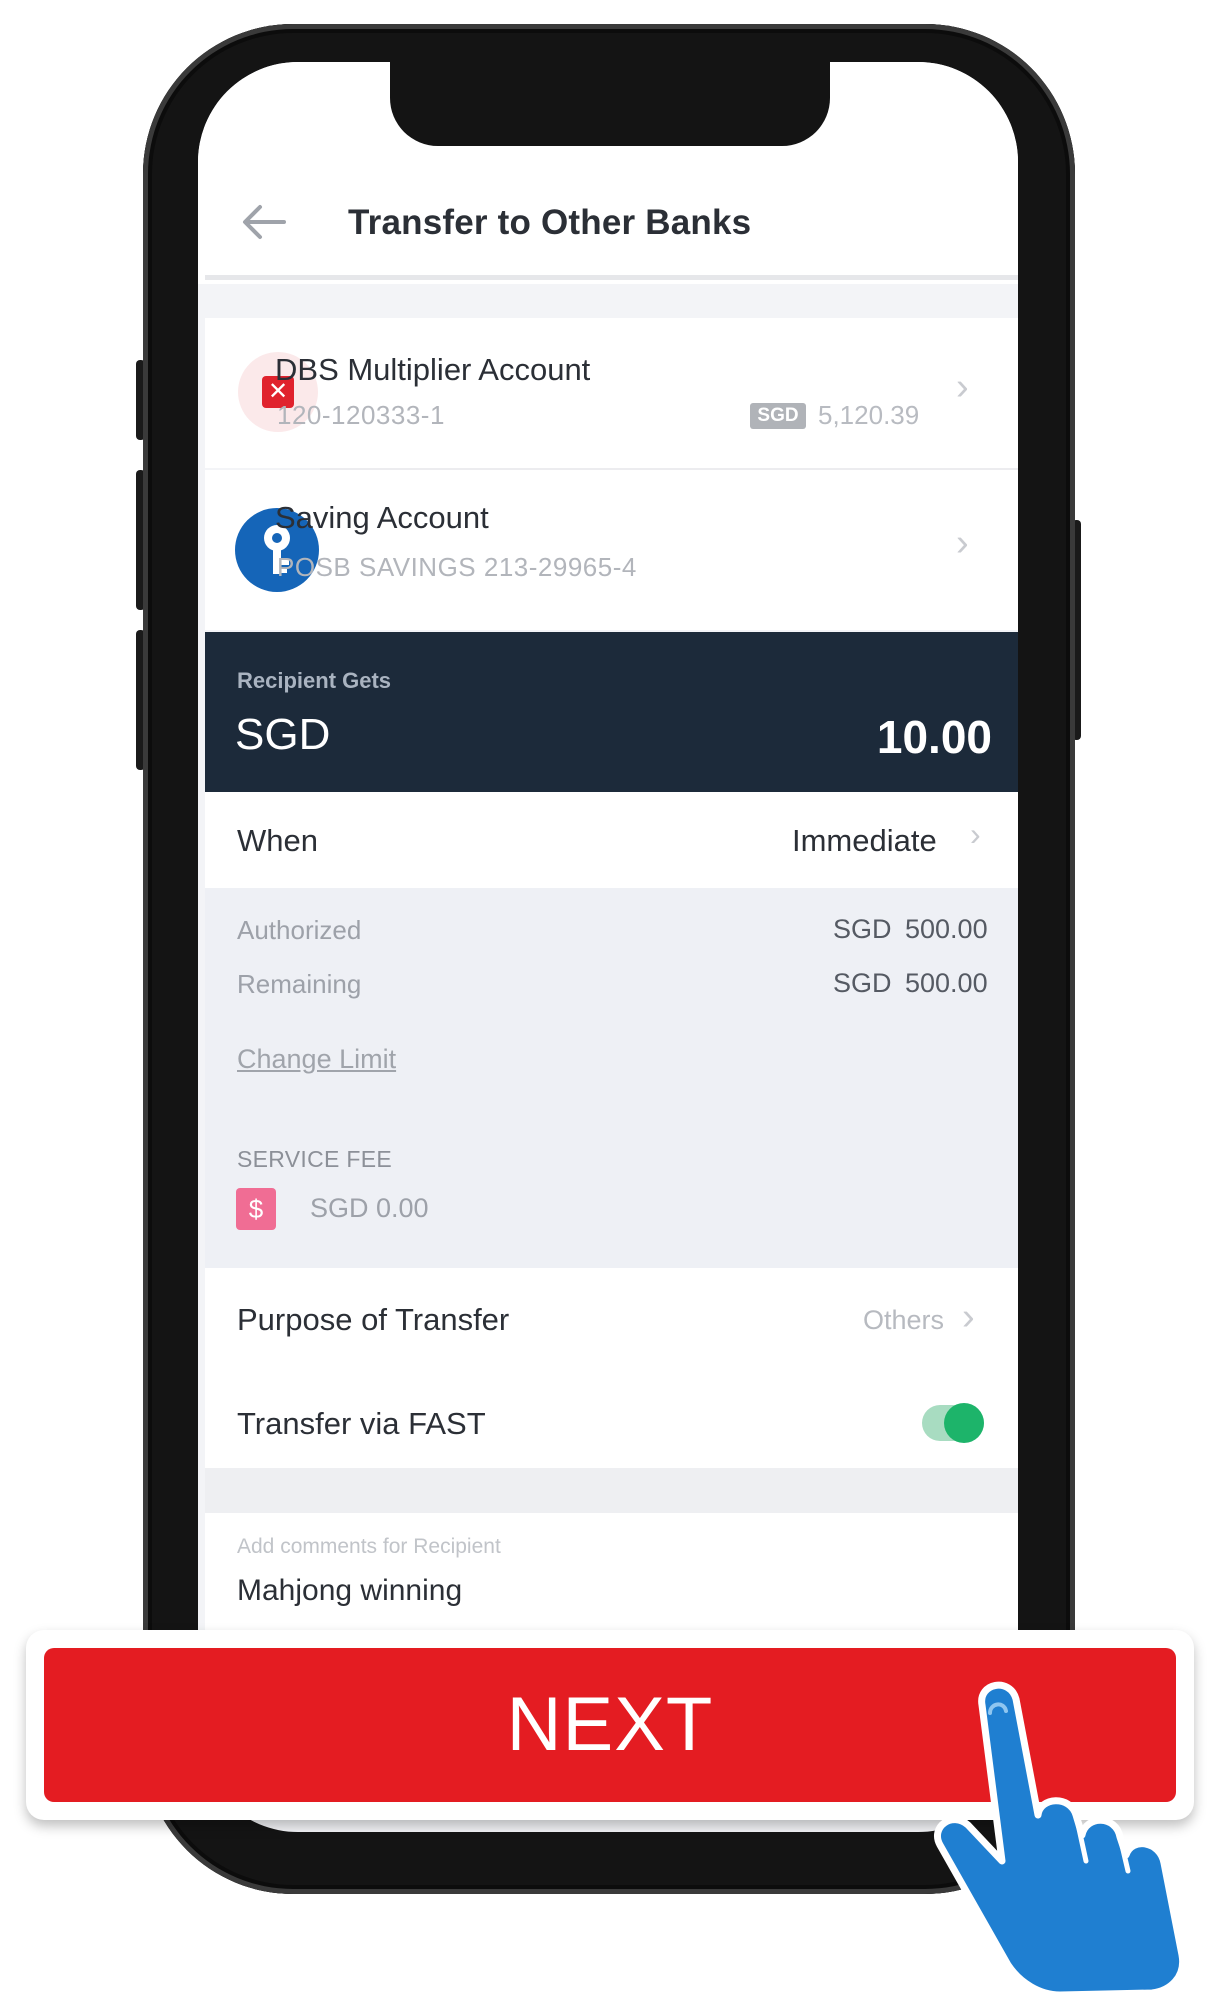 This screenshot has height=1993, width=1217. I want to click on from-account-balance: 5,120.39, so click(869, 415).